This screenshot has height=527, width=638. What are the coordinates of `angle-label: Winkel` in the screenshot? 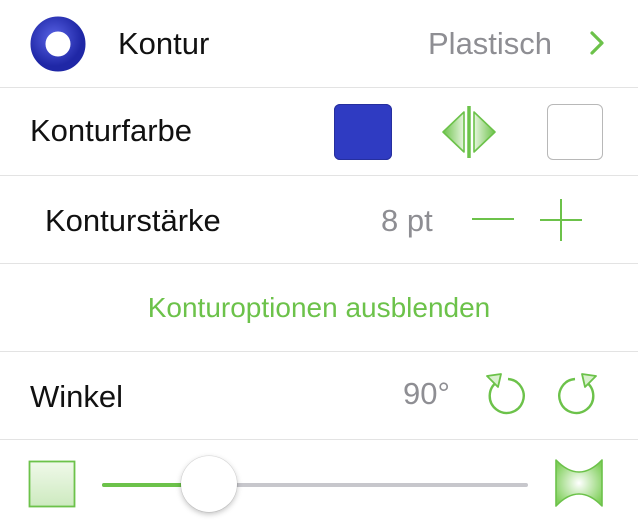 It's located at (77, 396).